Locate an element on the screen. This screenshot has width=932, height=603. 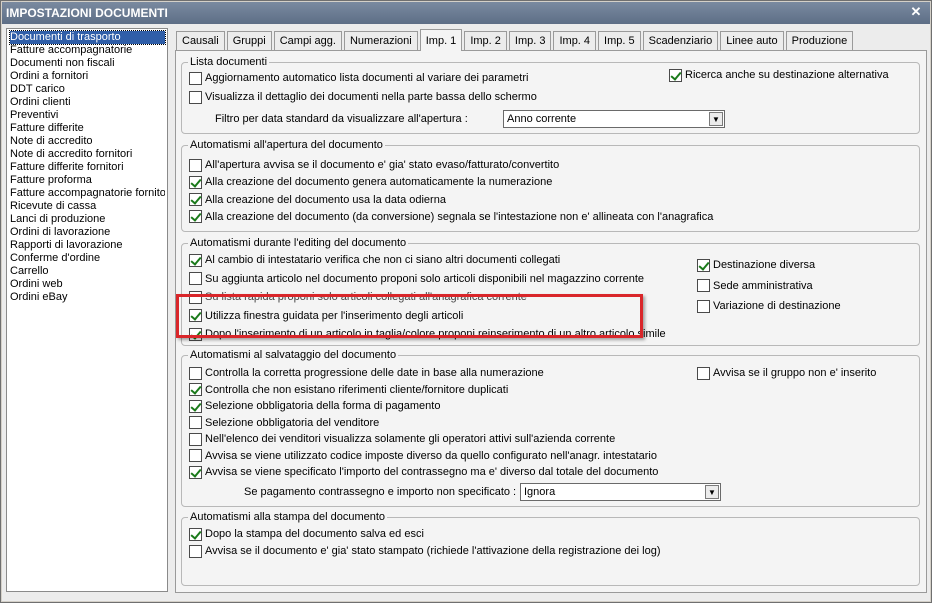
sidebar-item: Fatture differite is located at coordinates (87, 128).